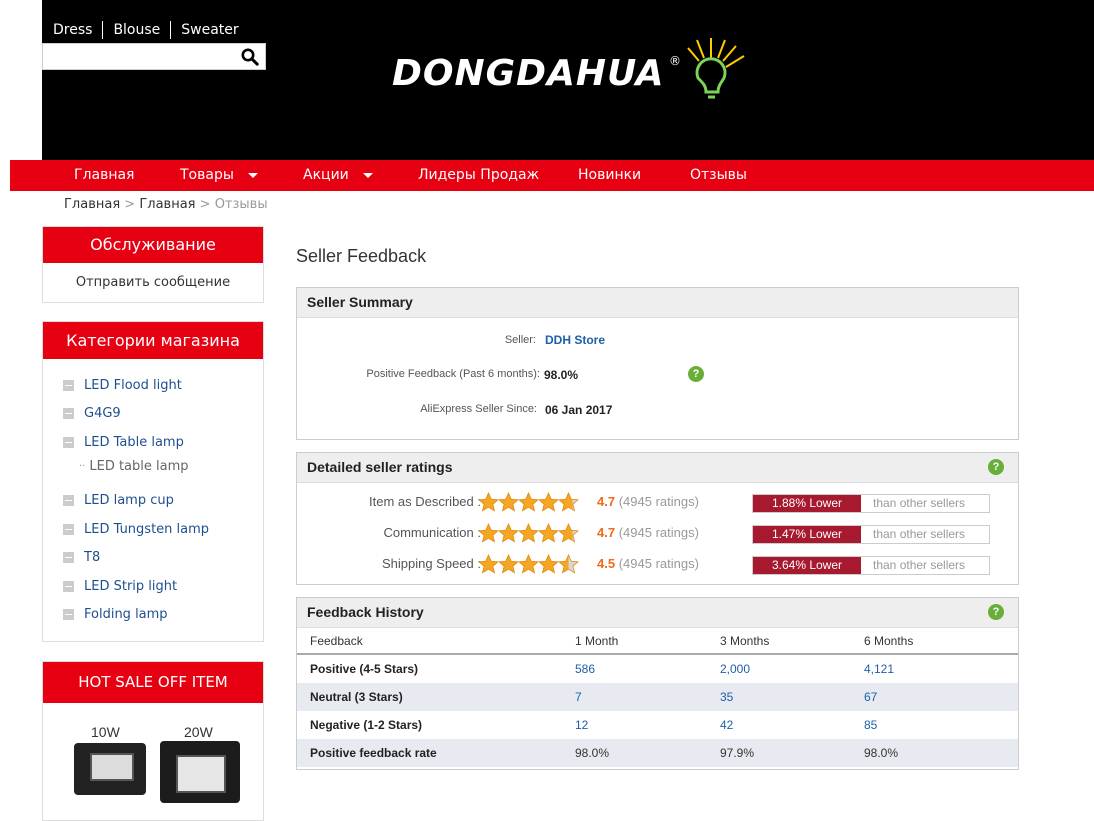 This screenshot has height=821, width=1094. I want to click on brand-logo: DONGDAHUA ®, so click(572, 80).